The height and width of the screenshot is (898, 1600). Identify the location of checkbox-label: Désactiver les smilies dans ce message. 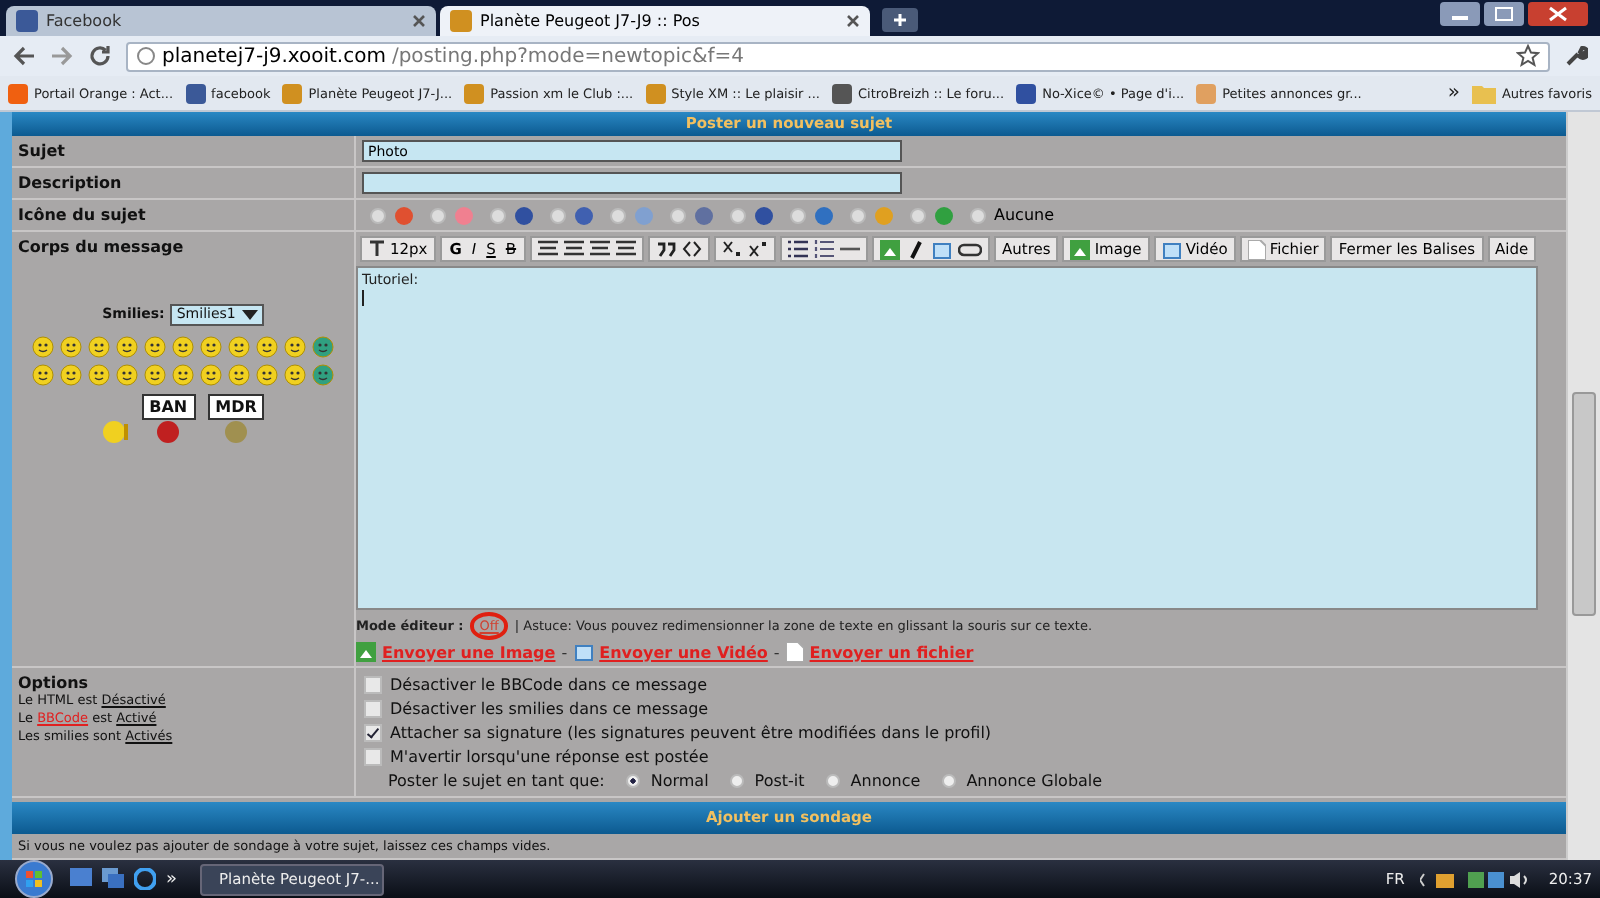
(549, 708).